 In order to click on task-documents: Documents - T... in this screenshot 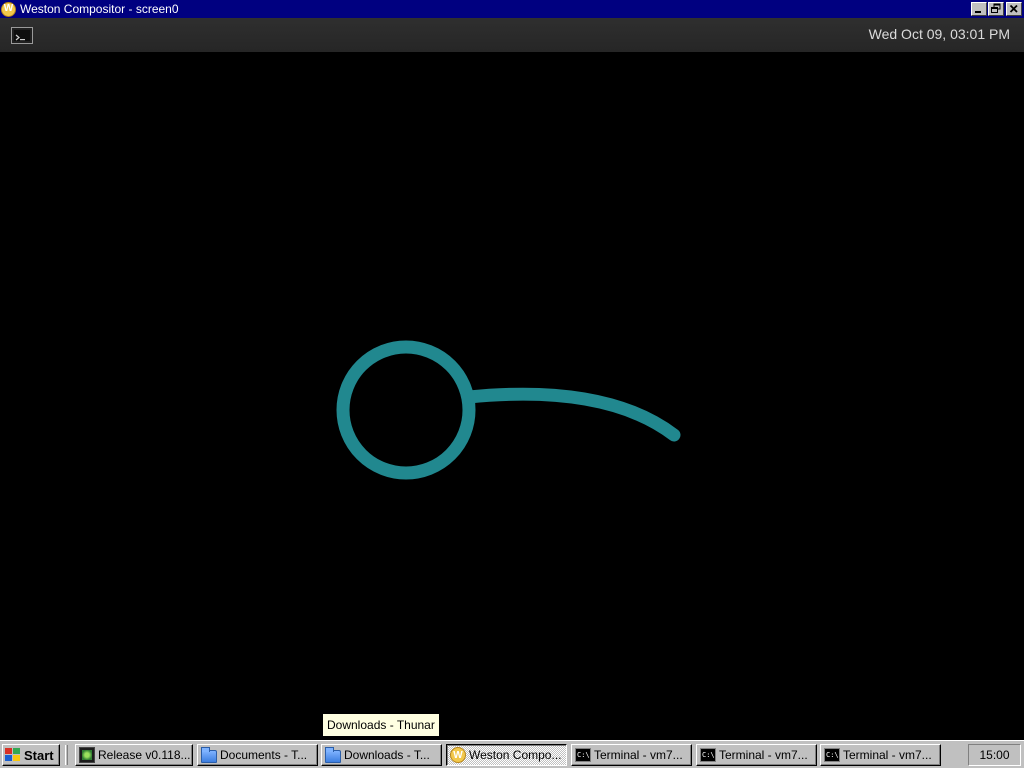, I will do `click(257, 755)`.